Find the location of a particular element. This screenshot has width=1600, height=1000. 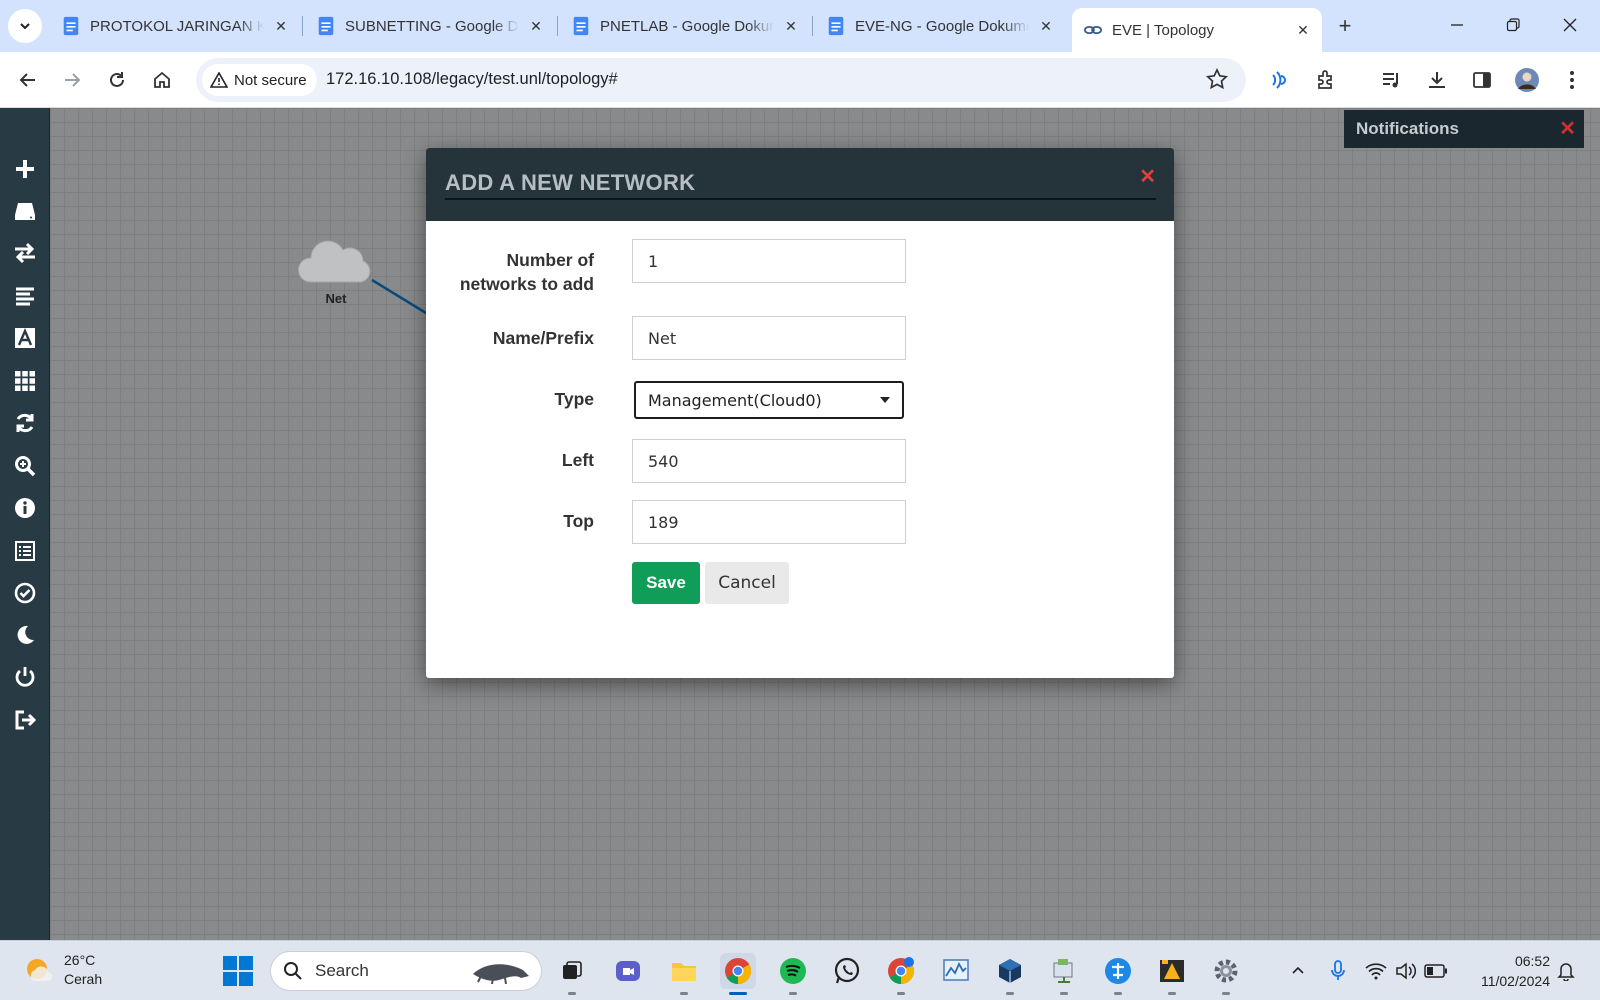

restore-button is located at coordinates (1513, 25).